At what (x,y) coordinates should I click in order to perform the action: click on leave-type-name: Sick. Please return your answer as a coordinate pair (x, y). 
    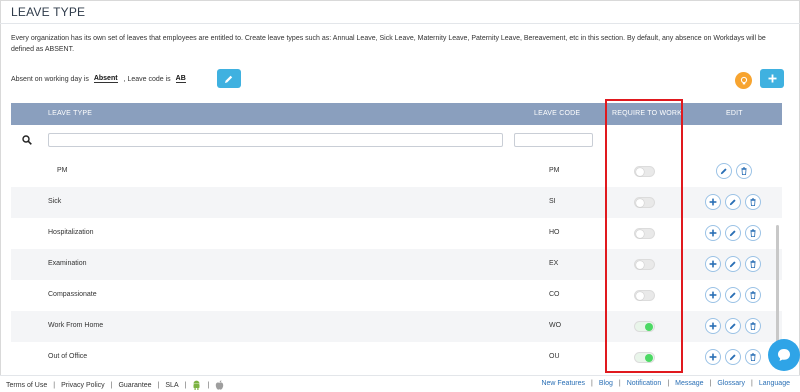
    Looking at the image, I should click on (55, 201).